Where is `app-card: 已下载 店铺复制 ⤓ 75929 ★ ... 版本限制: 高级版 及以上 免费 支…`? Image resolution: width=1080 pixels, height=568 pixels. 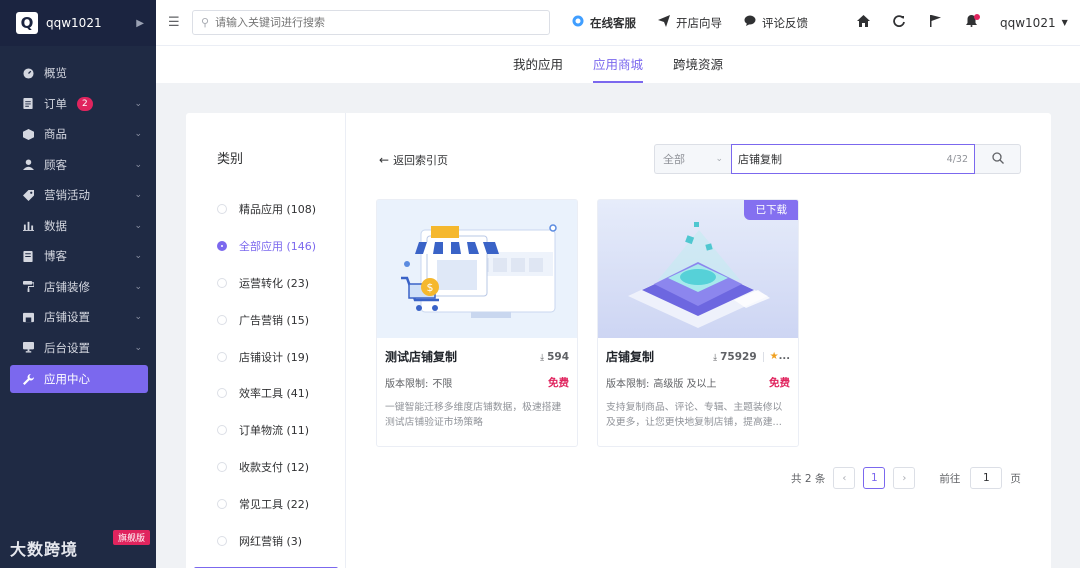 app-card: 已下载 店铺复制 ⤓ 75929 ★ ... 版本限制: 高级版 及以上 免费 支… is located at coordinates (698, 323).